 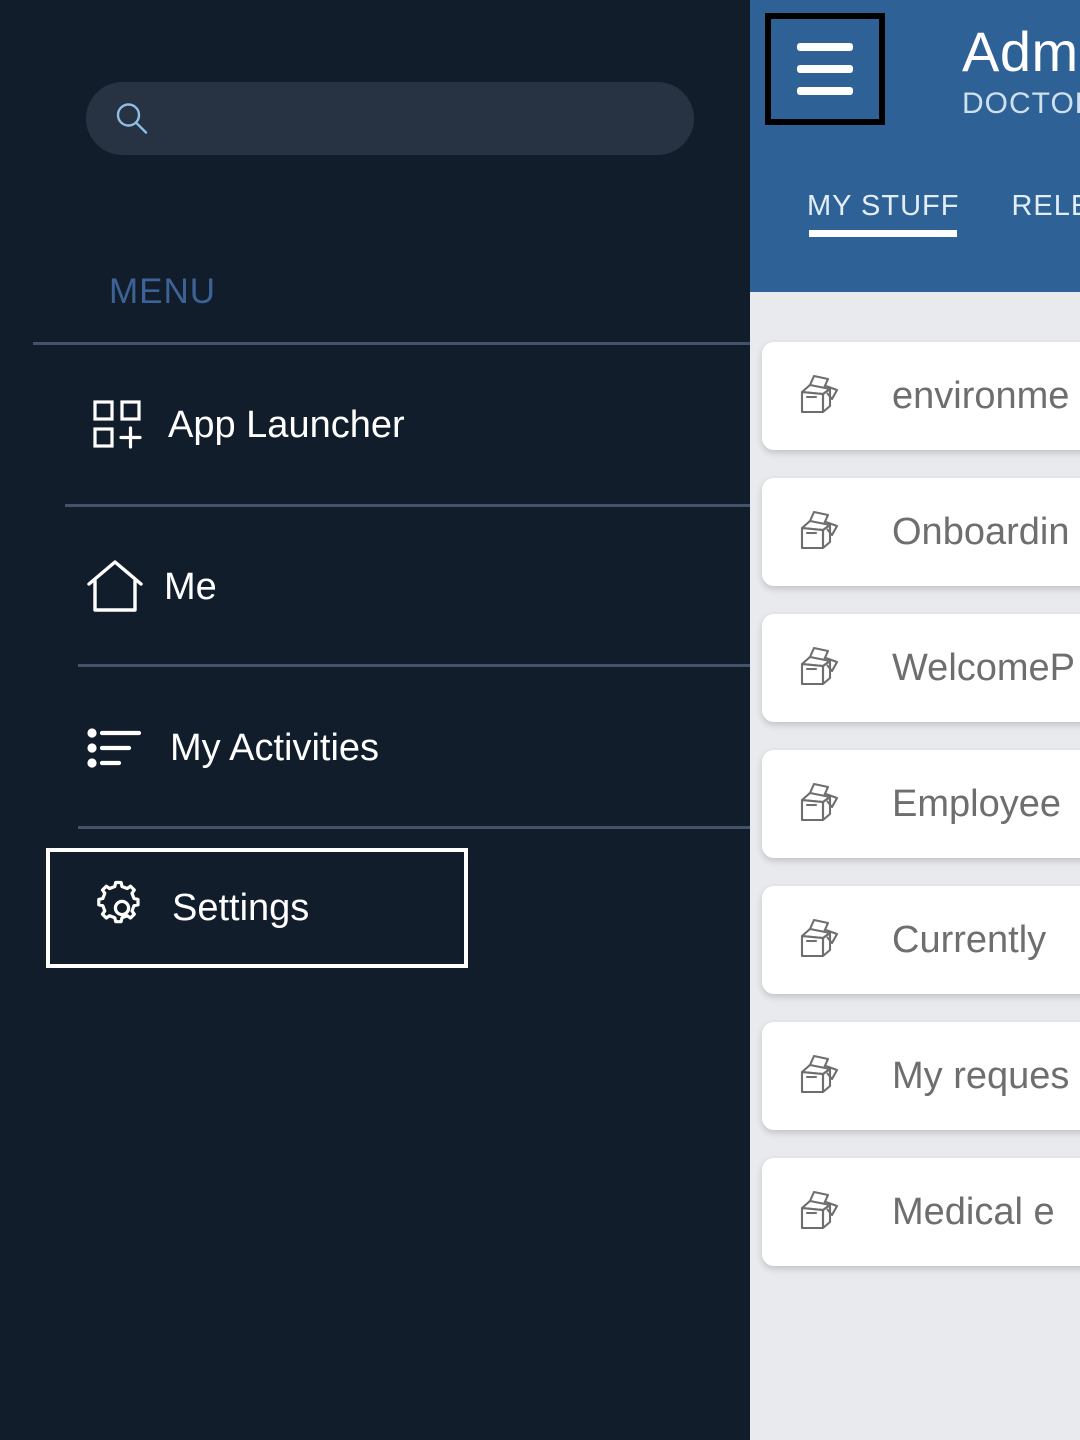 I want to click on page-subtitle: DOCTOR,, so click(x=1021, y=103).